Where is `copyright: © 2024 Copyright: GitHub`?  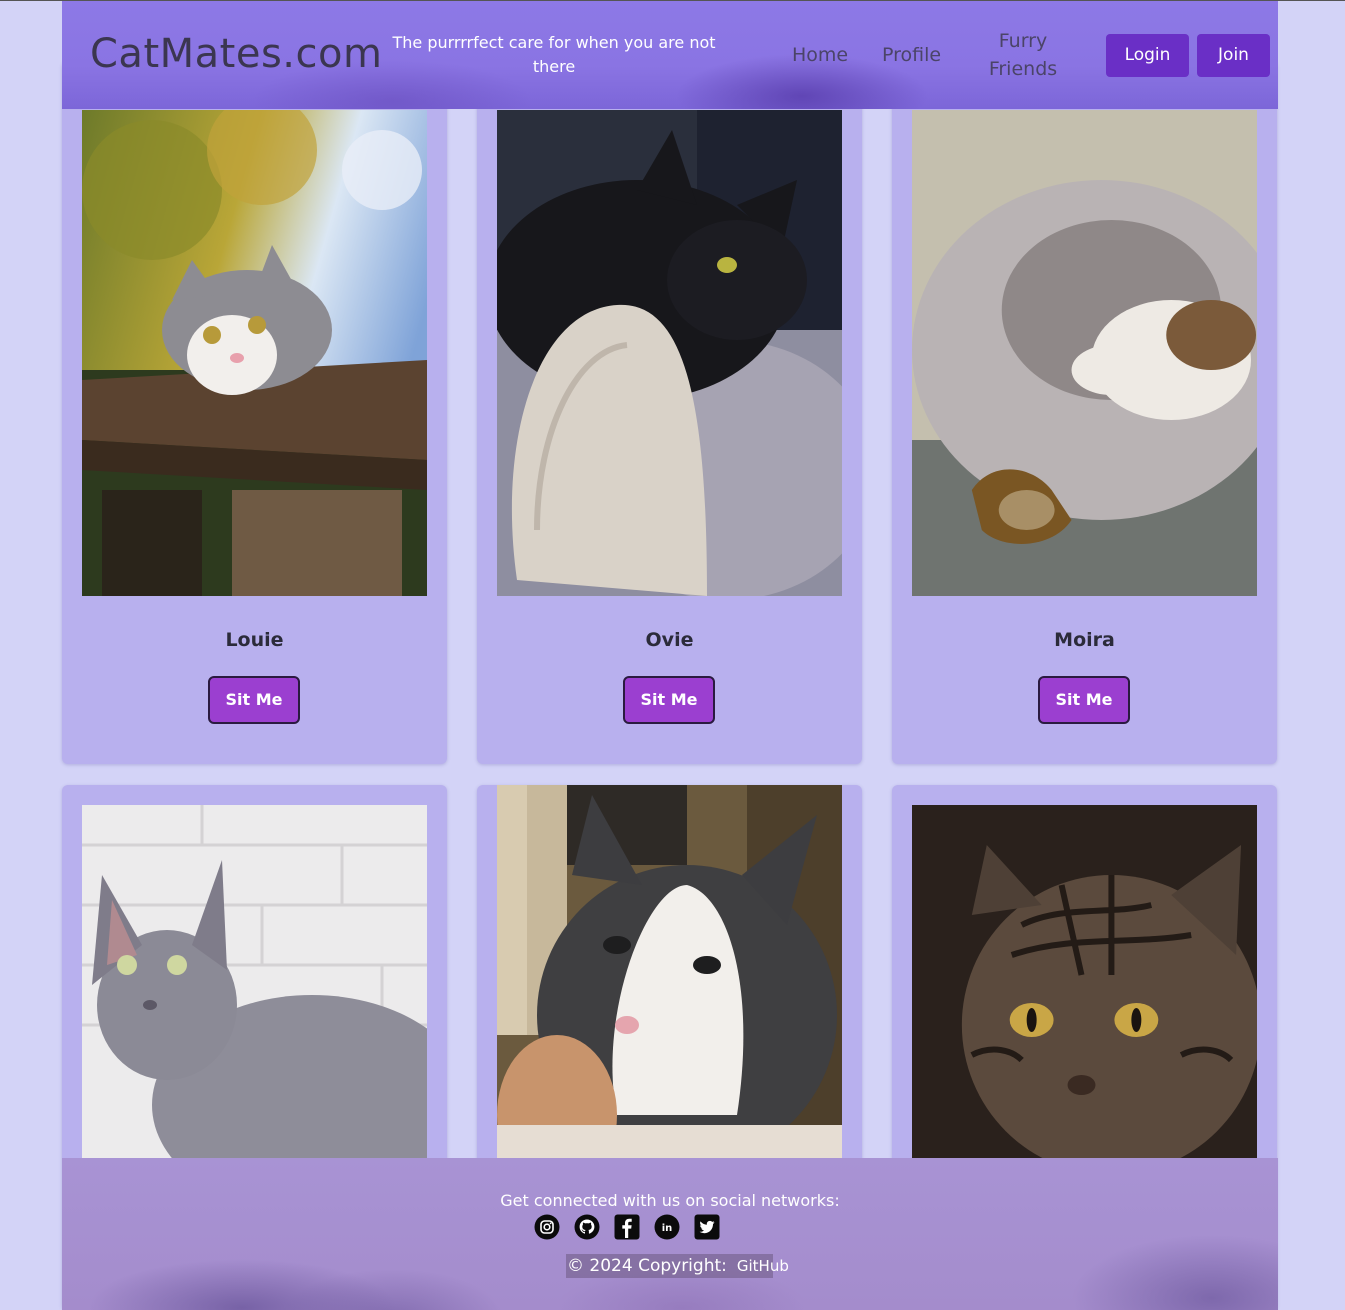 copyright: © 2024 Copyright: GitHub is located at coordinates (677, 1266).